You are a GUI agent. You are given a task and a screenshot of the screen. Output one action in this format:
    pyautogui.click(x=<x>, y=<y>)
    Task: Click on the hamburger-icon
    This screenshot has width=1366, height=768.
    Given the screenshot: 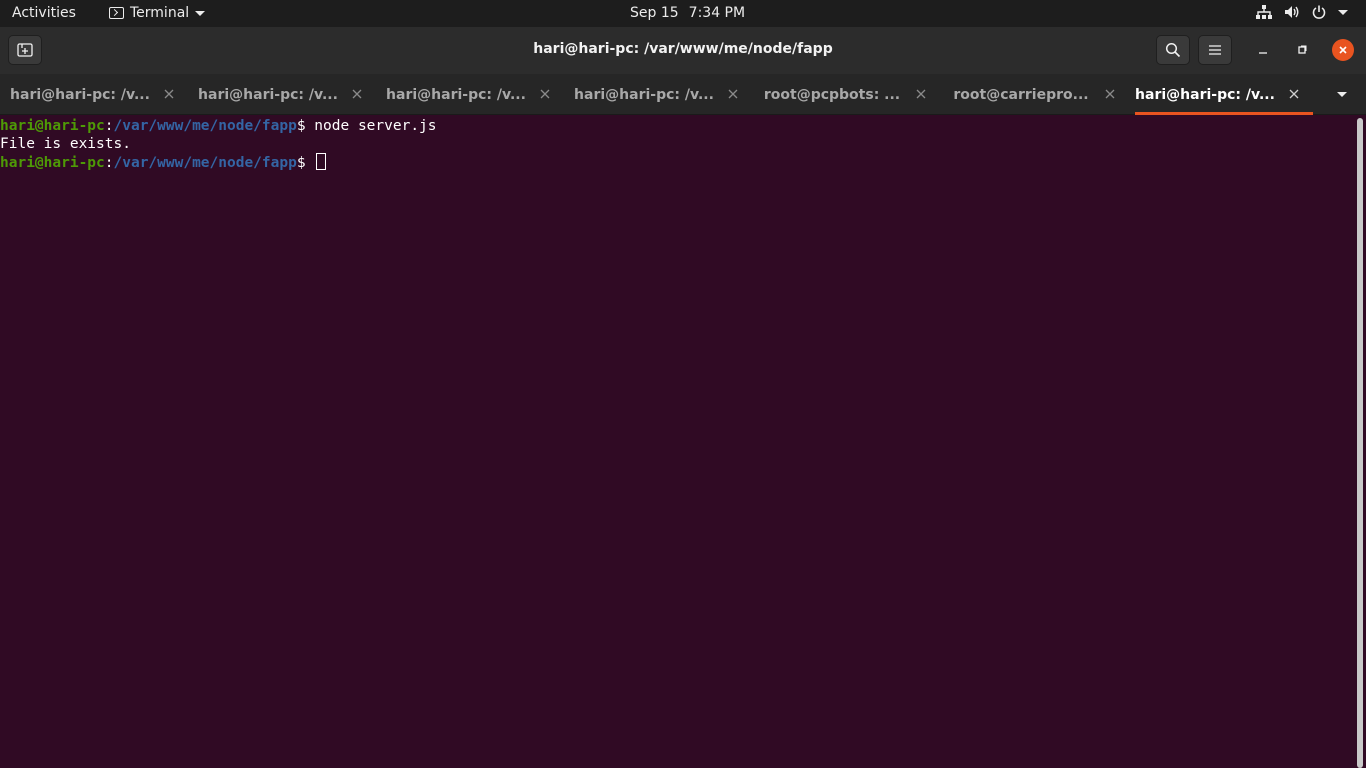 What is the action you would take?
    pyautogui.click(x=1215, y=50)
    